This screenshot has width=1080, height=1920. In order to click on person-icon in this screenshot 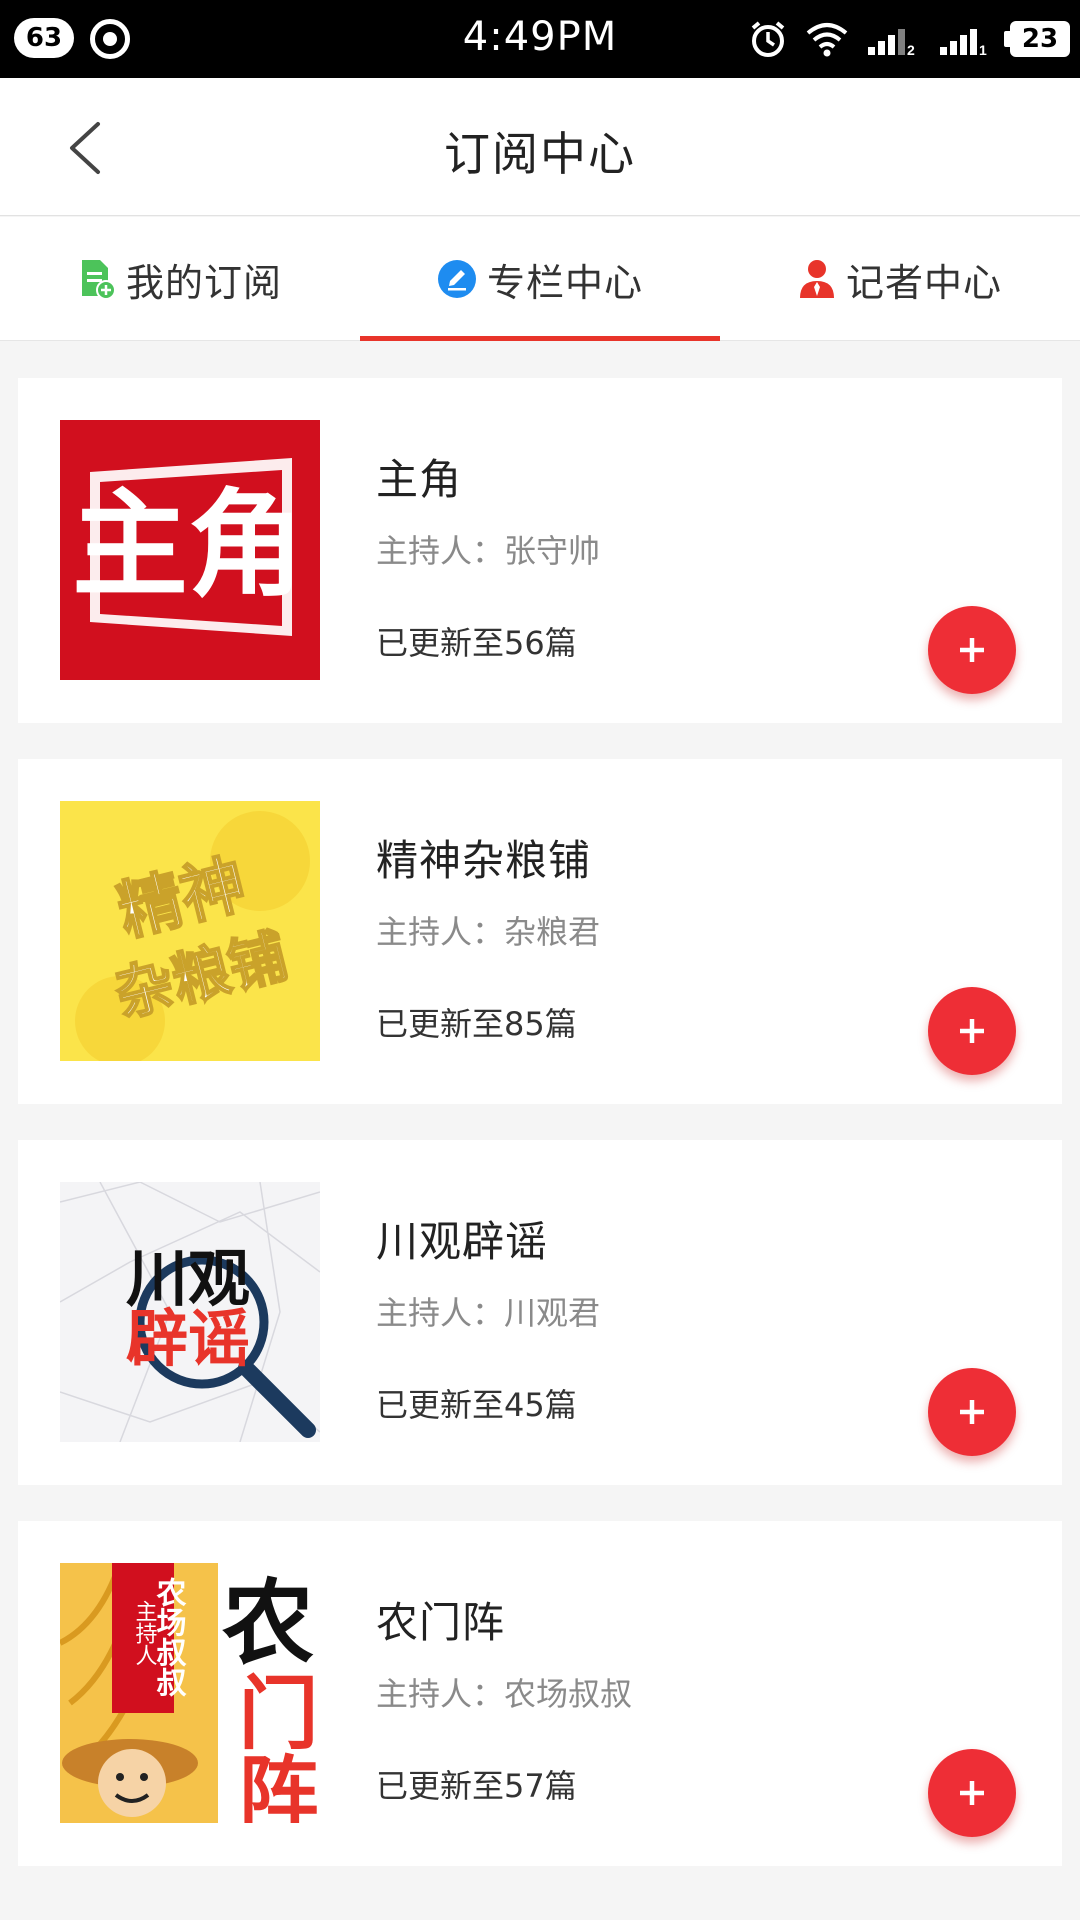, I will do `click(816, 279)`.